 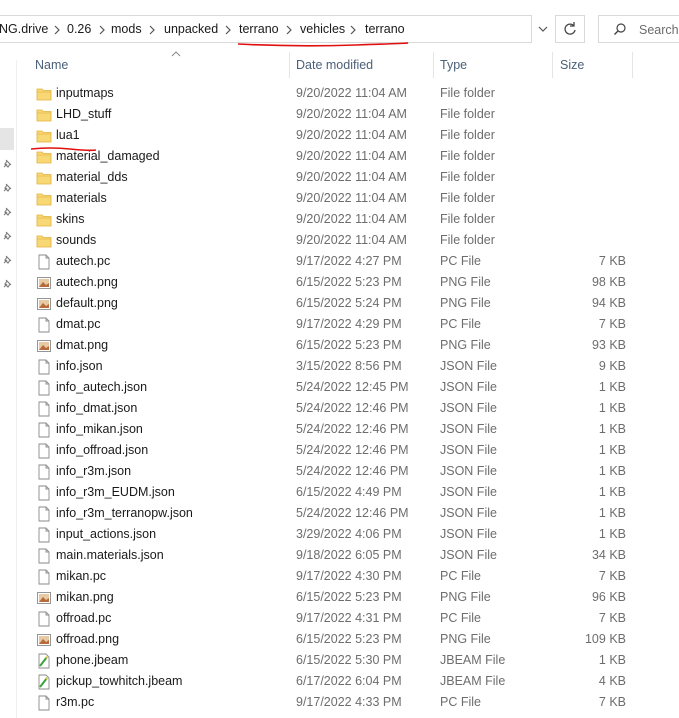 I want to click on breadcrumb-item-vehicles: vehicles, so click(x=322, y=29).